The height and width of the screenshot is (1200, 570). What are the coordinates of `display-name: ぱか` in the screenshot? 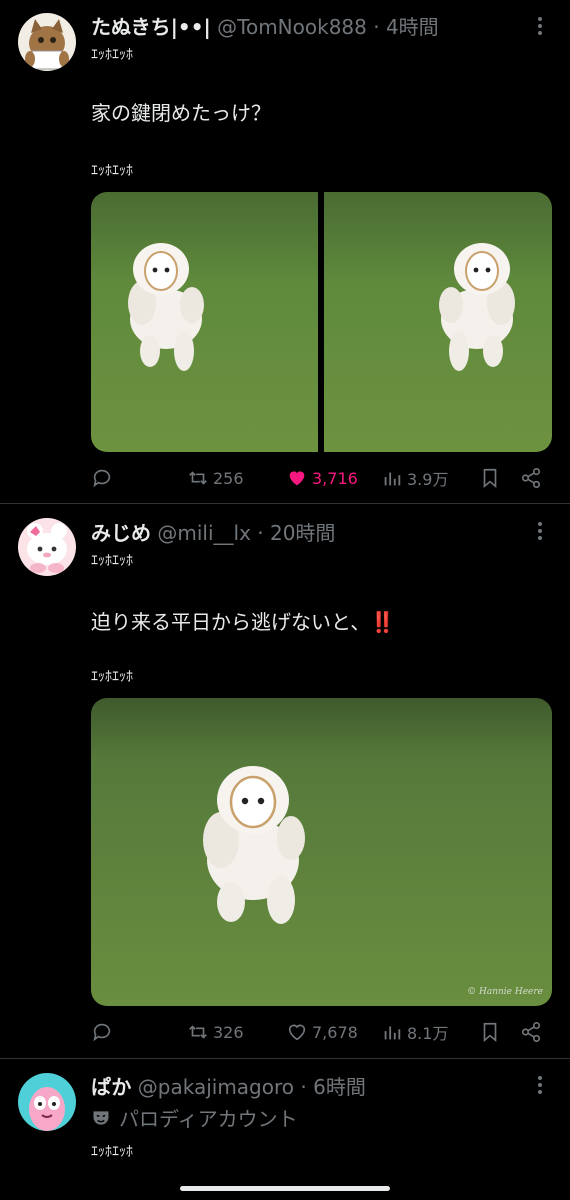 It's located at (111, 1087).